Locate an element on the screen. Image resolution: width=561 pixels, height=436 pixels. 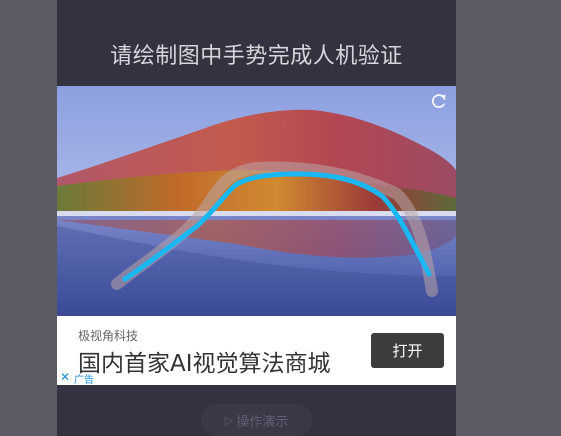
ad-company: 极视角科技 is located at coordinates (108, 336).